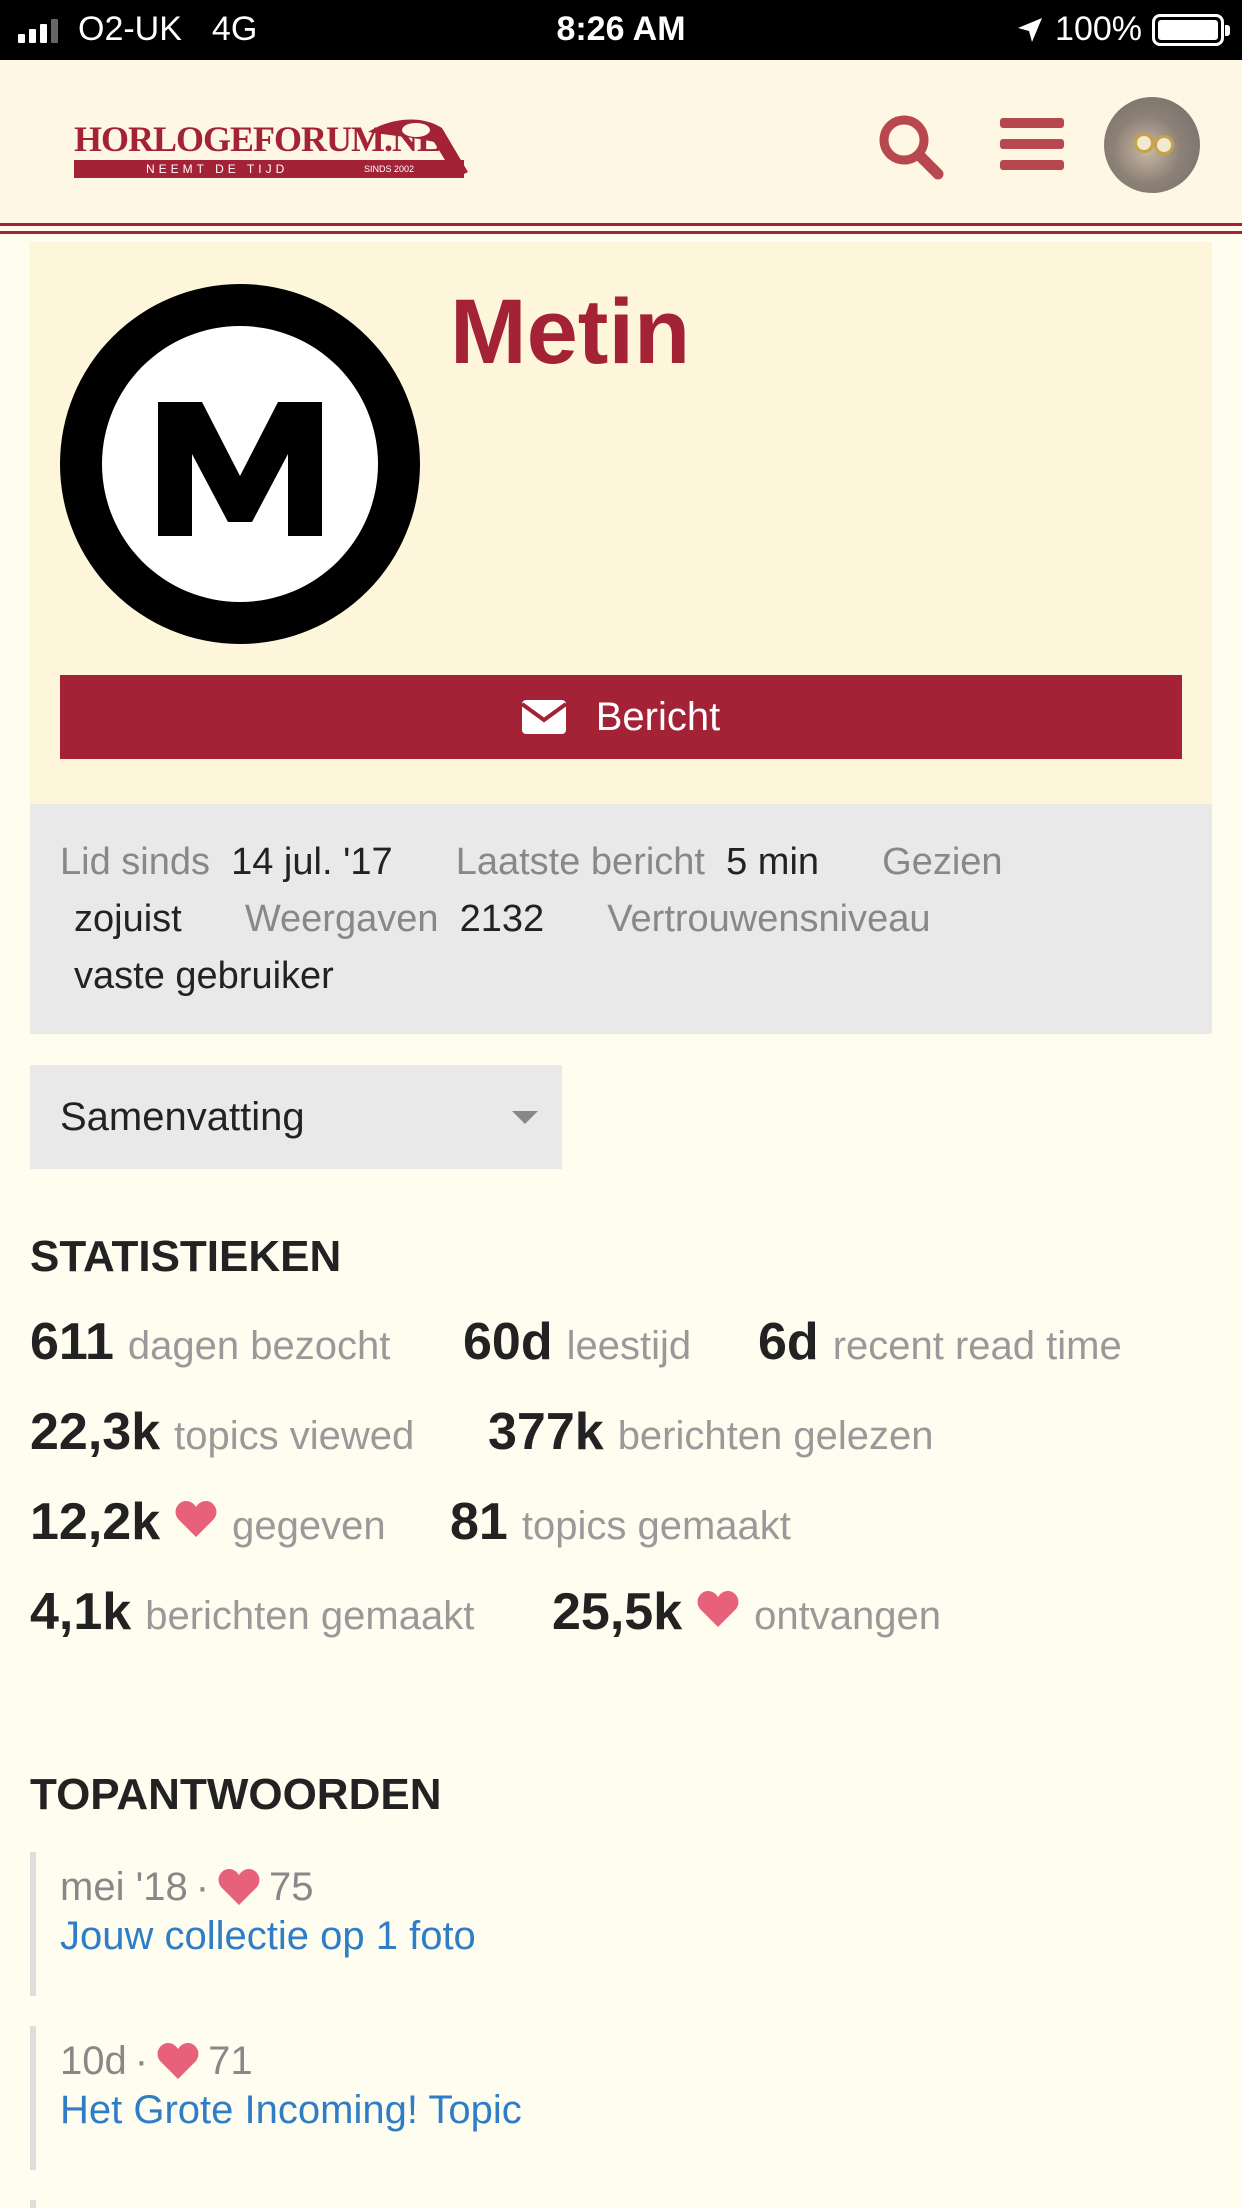 The height and width of the screenshot is (2208, 1242). What do you see at coordinates (274, 153) in the screenshot?
I see `site-logo: HORLOGEFORUM.NL NEEMT DE TIJD SINDS 2002` at bounding box center [274, 153].